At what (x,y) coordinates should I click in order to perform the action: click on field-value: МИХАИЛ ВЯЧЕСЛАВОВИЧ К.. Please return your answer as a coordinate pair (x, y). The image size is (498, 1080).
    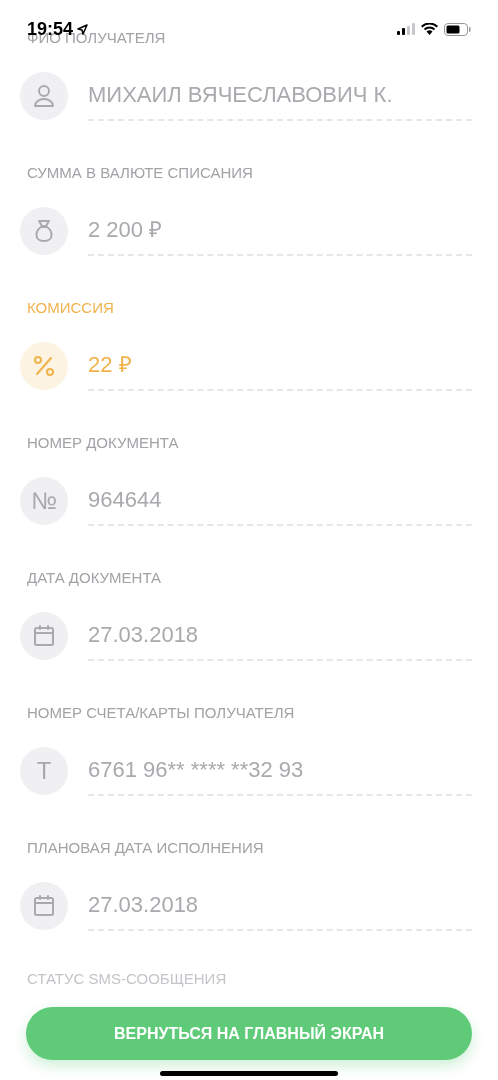
    Looking at the image, I should click on (240, 95).